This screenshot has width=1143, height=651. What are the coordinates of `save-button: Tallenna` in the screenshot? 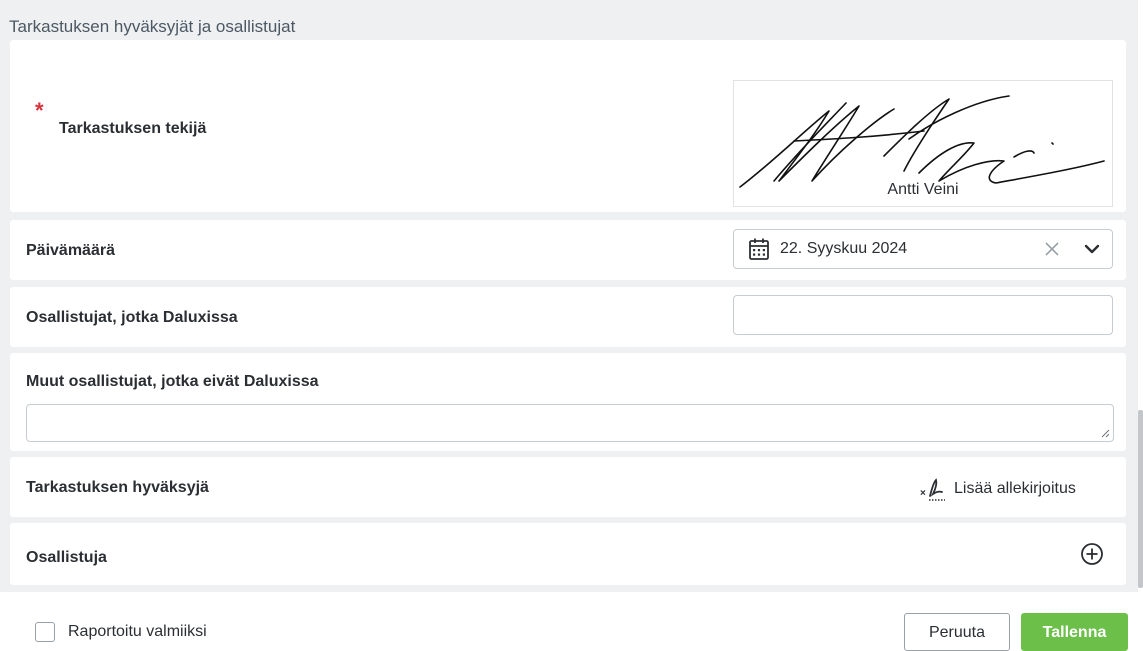 It's located at (1074, 632).